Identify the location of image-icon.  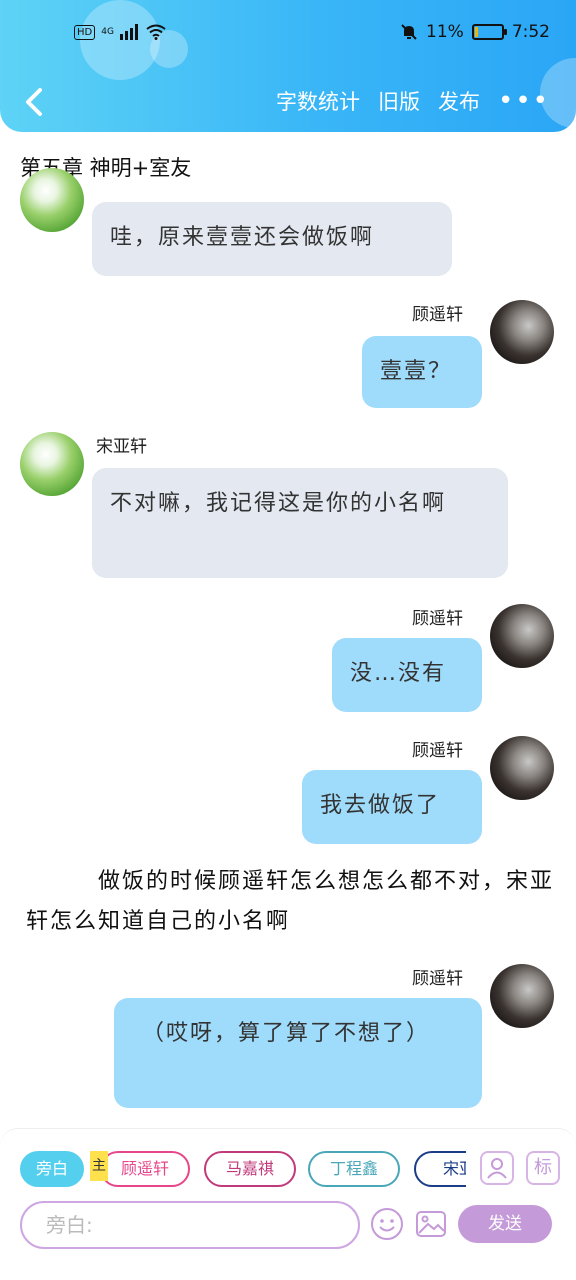
(431, 1224).